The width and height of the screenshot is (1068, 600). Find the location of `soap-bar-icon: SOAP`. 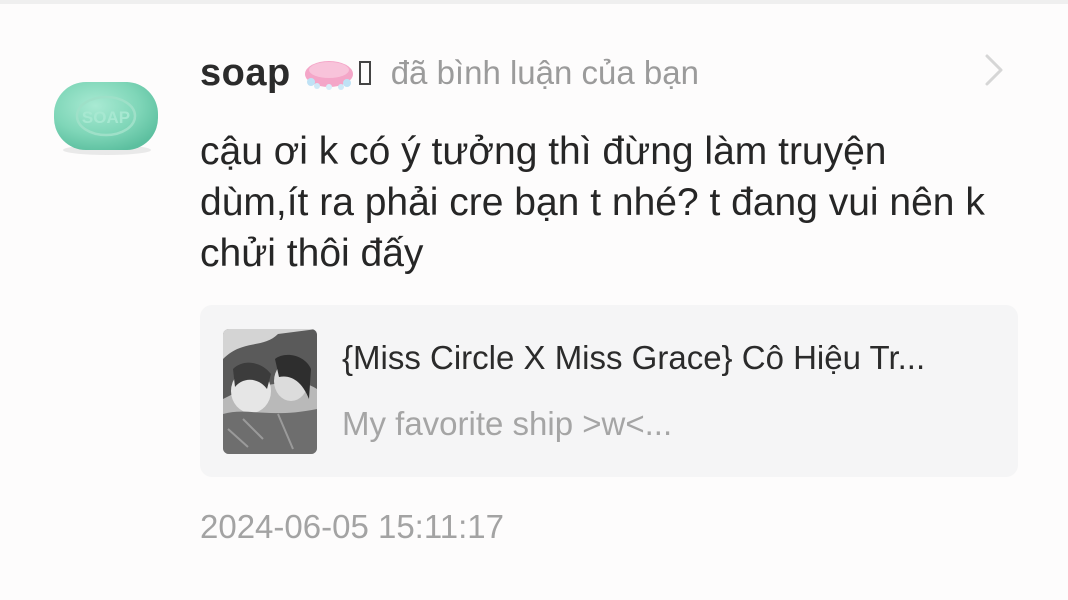

soap-bar-icon: SOAP is located at coordinates (106, 118).